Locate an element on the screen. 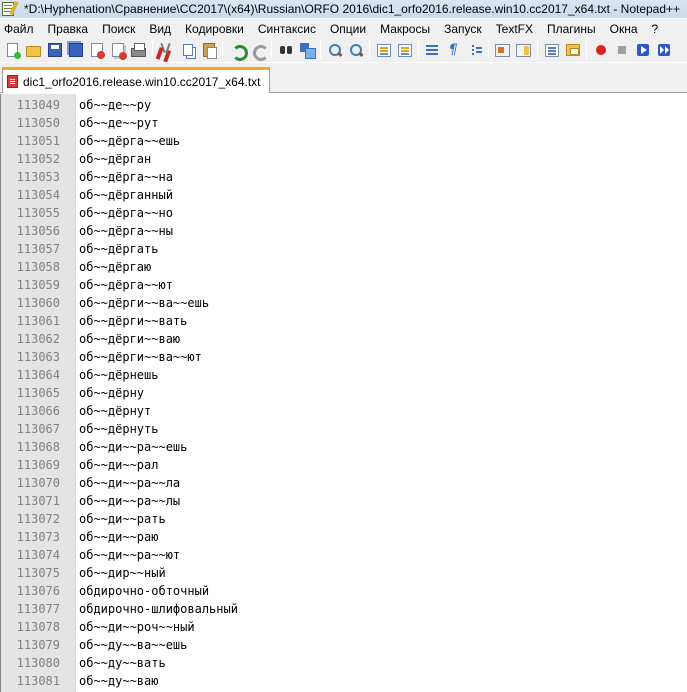 This screenshot has height=692, width=687. user-defined-language-button is located at coordinates (502, 50).